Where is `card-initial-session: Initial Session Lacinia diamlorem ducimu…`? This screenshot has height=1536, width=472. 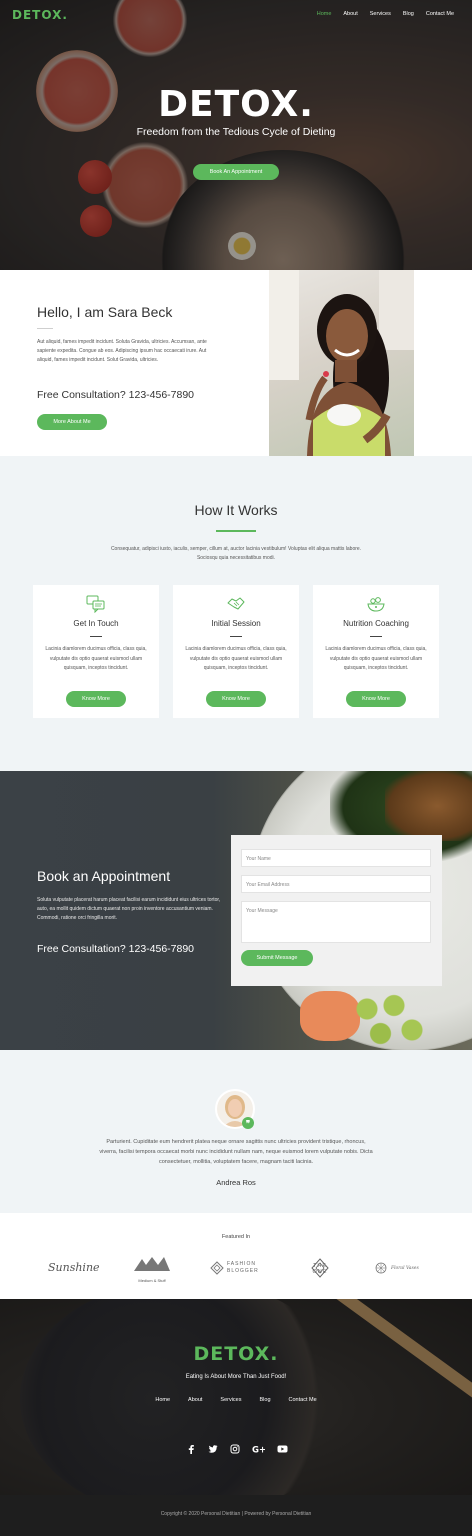 card-initial-session: Initial Session Lacinia diamlorem ducimu… is located at coordinates (236, 651).